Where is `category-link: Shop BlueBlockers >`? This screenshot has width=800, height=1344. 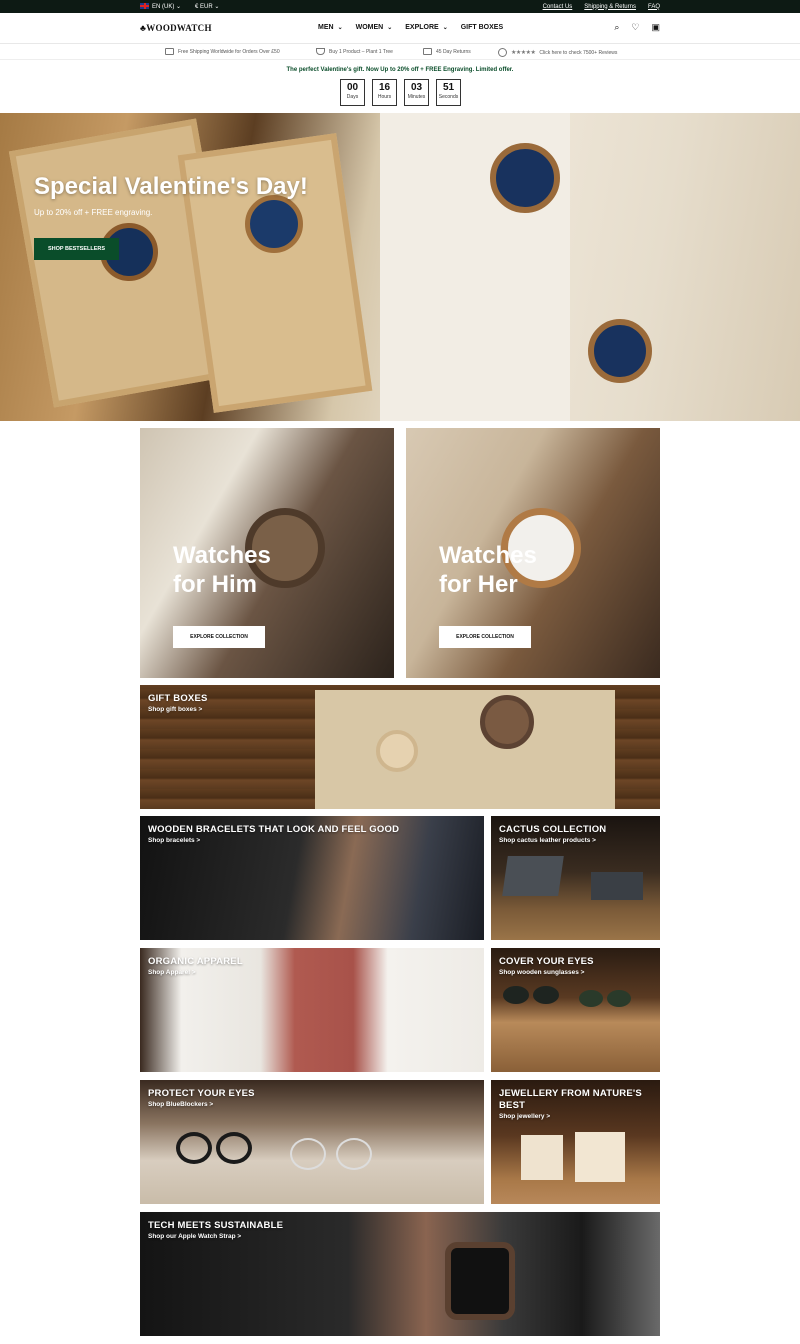 category-link: Shop BlueBlockers > is located at coordinates (180, 1104).